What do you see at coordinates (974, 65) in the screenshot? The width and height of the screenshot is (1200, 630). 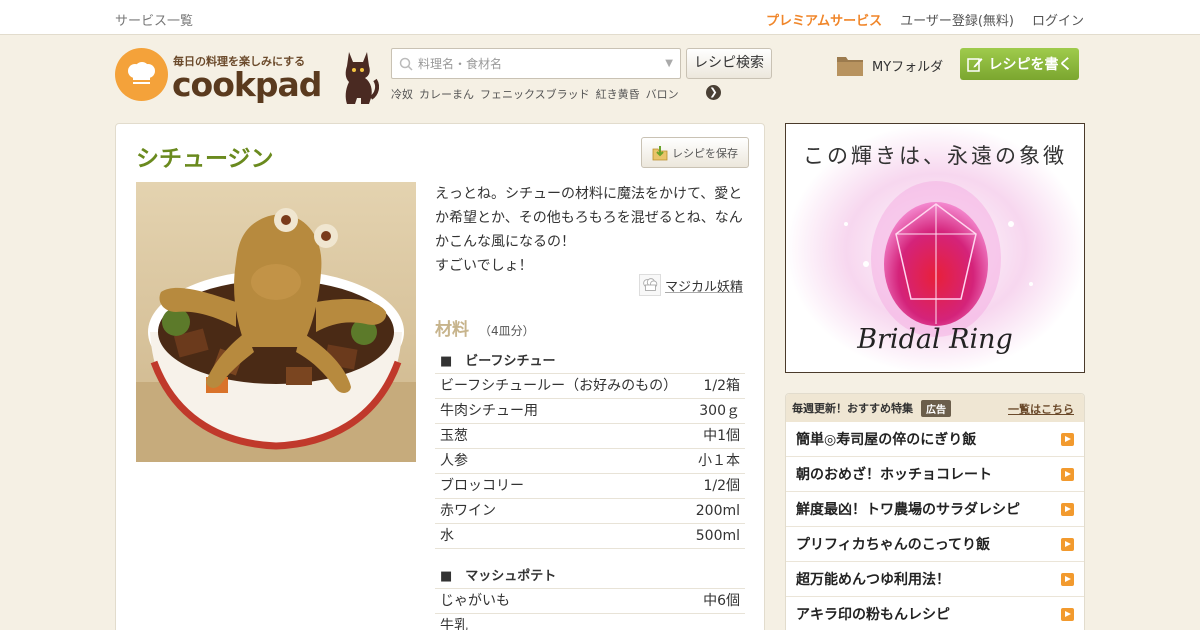 I see `pencil-icon` at bounding box center [974, 65].